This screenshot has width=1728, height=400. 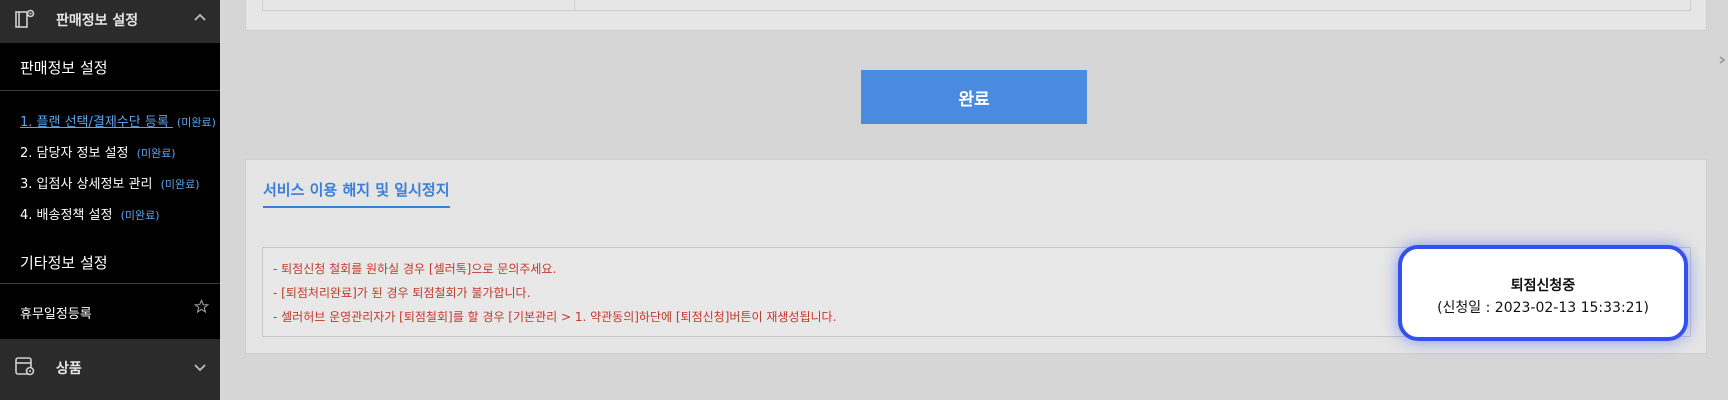 I want to click on sidebar-section-sales-info: 판매정보 설정, so click(x=64, y=68).